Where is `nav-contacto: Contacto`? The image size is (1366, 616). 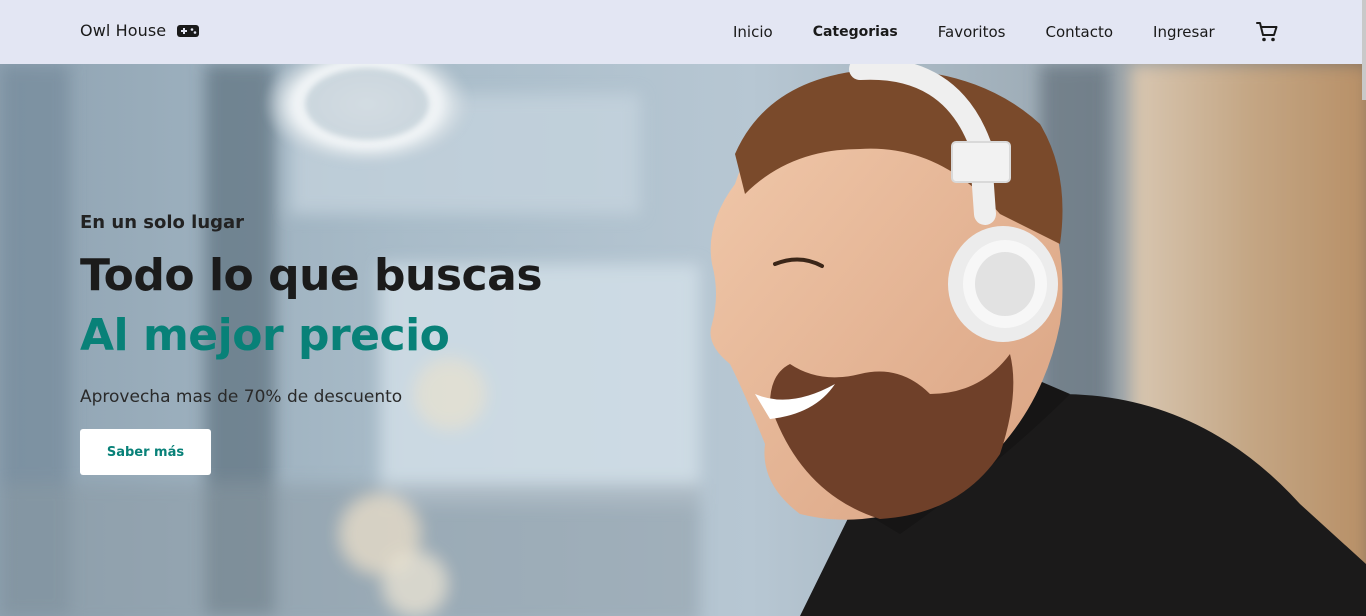 nav-contacto: Contacto is located at coordinates (1079, 32).